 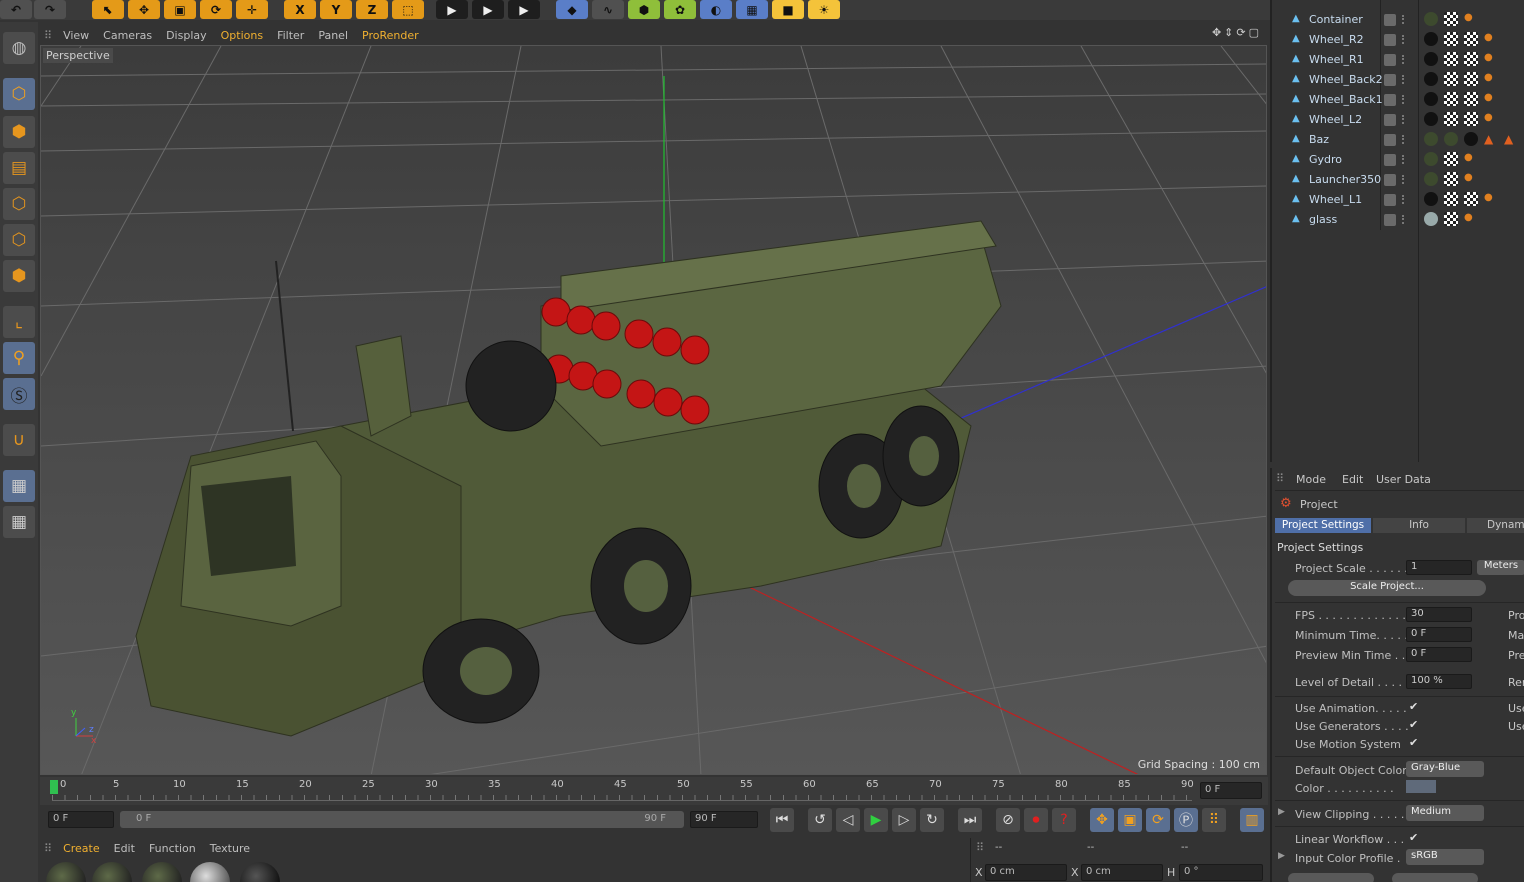 I want to click on next-frame-icon: ▷, so click(x=904, y=820).